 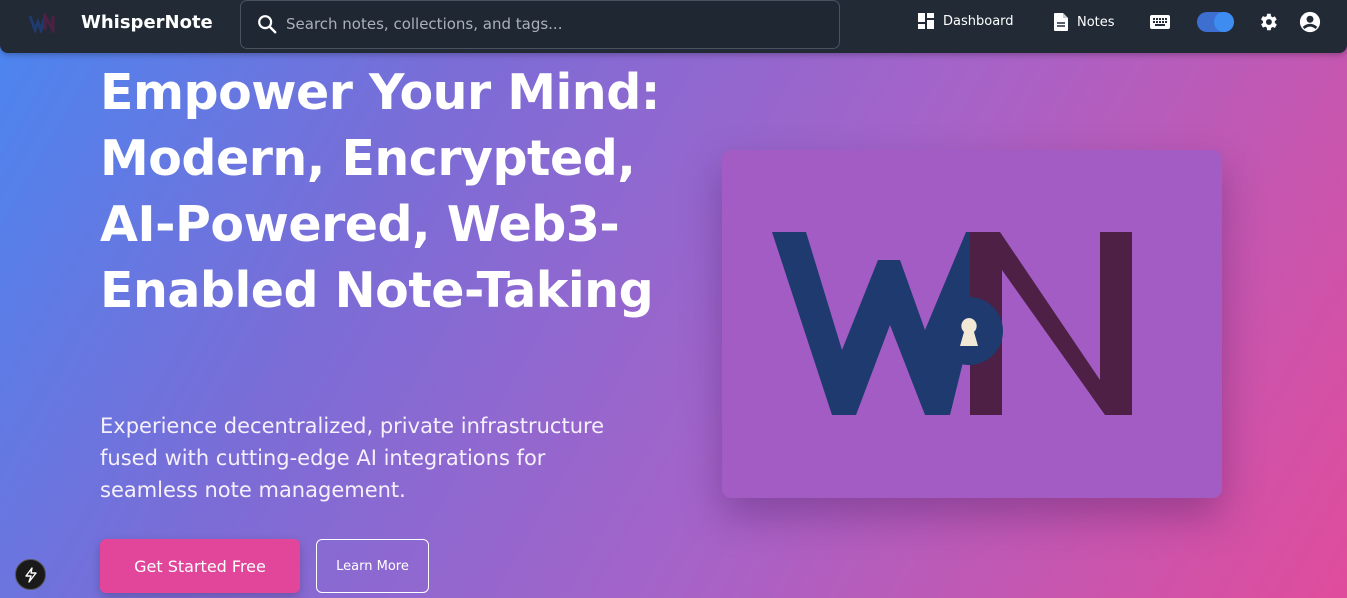 I want to click on toggle-knob, so click(x=1224, y=22).